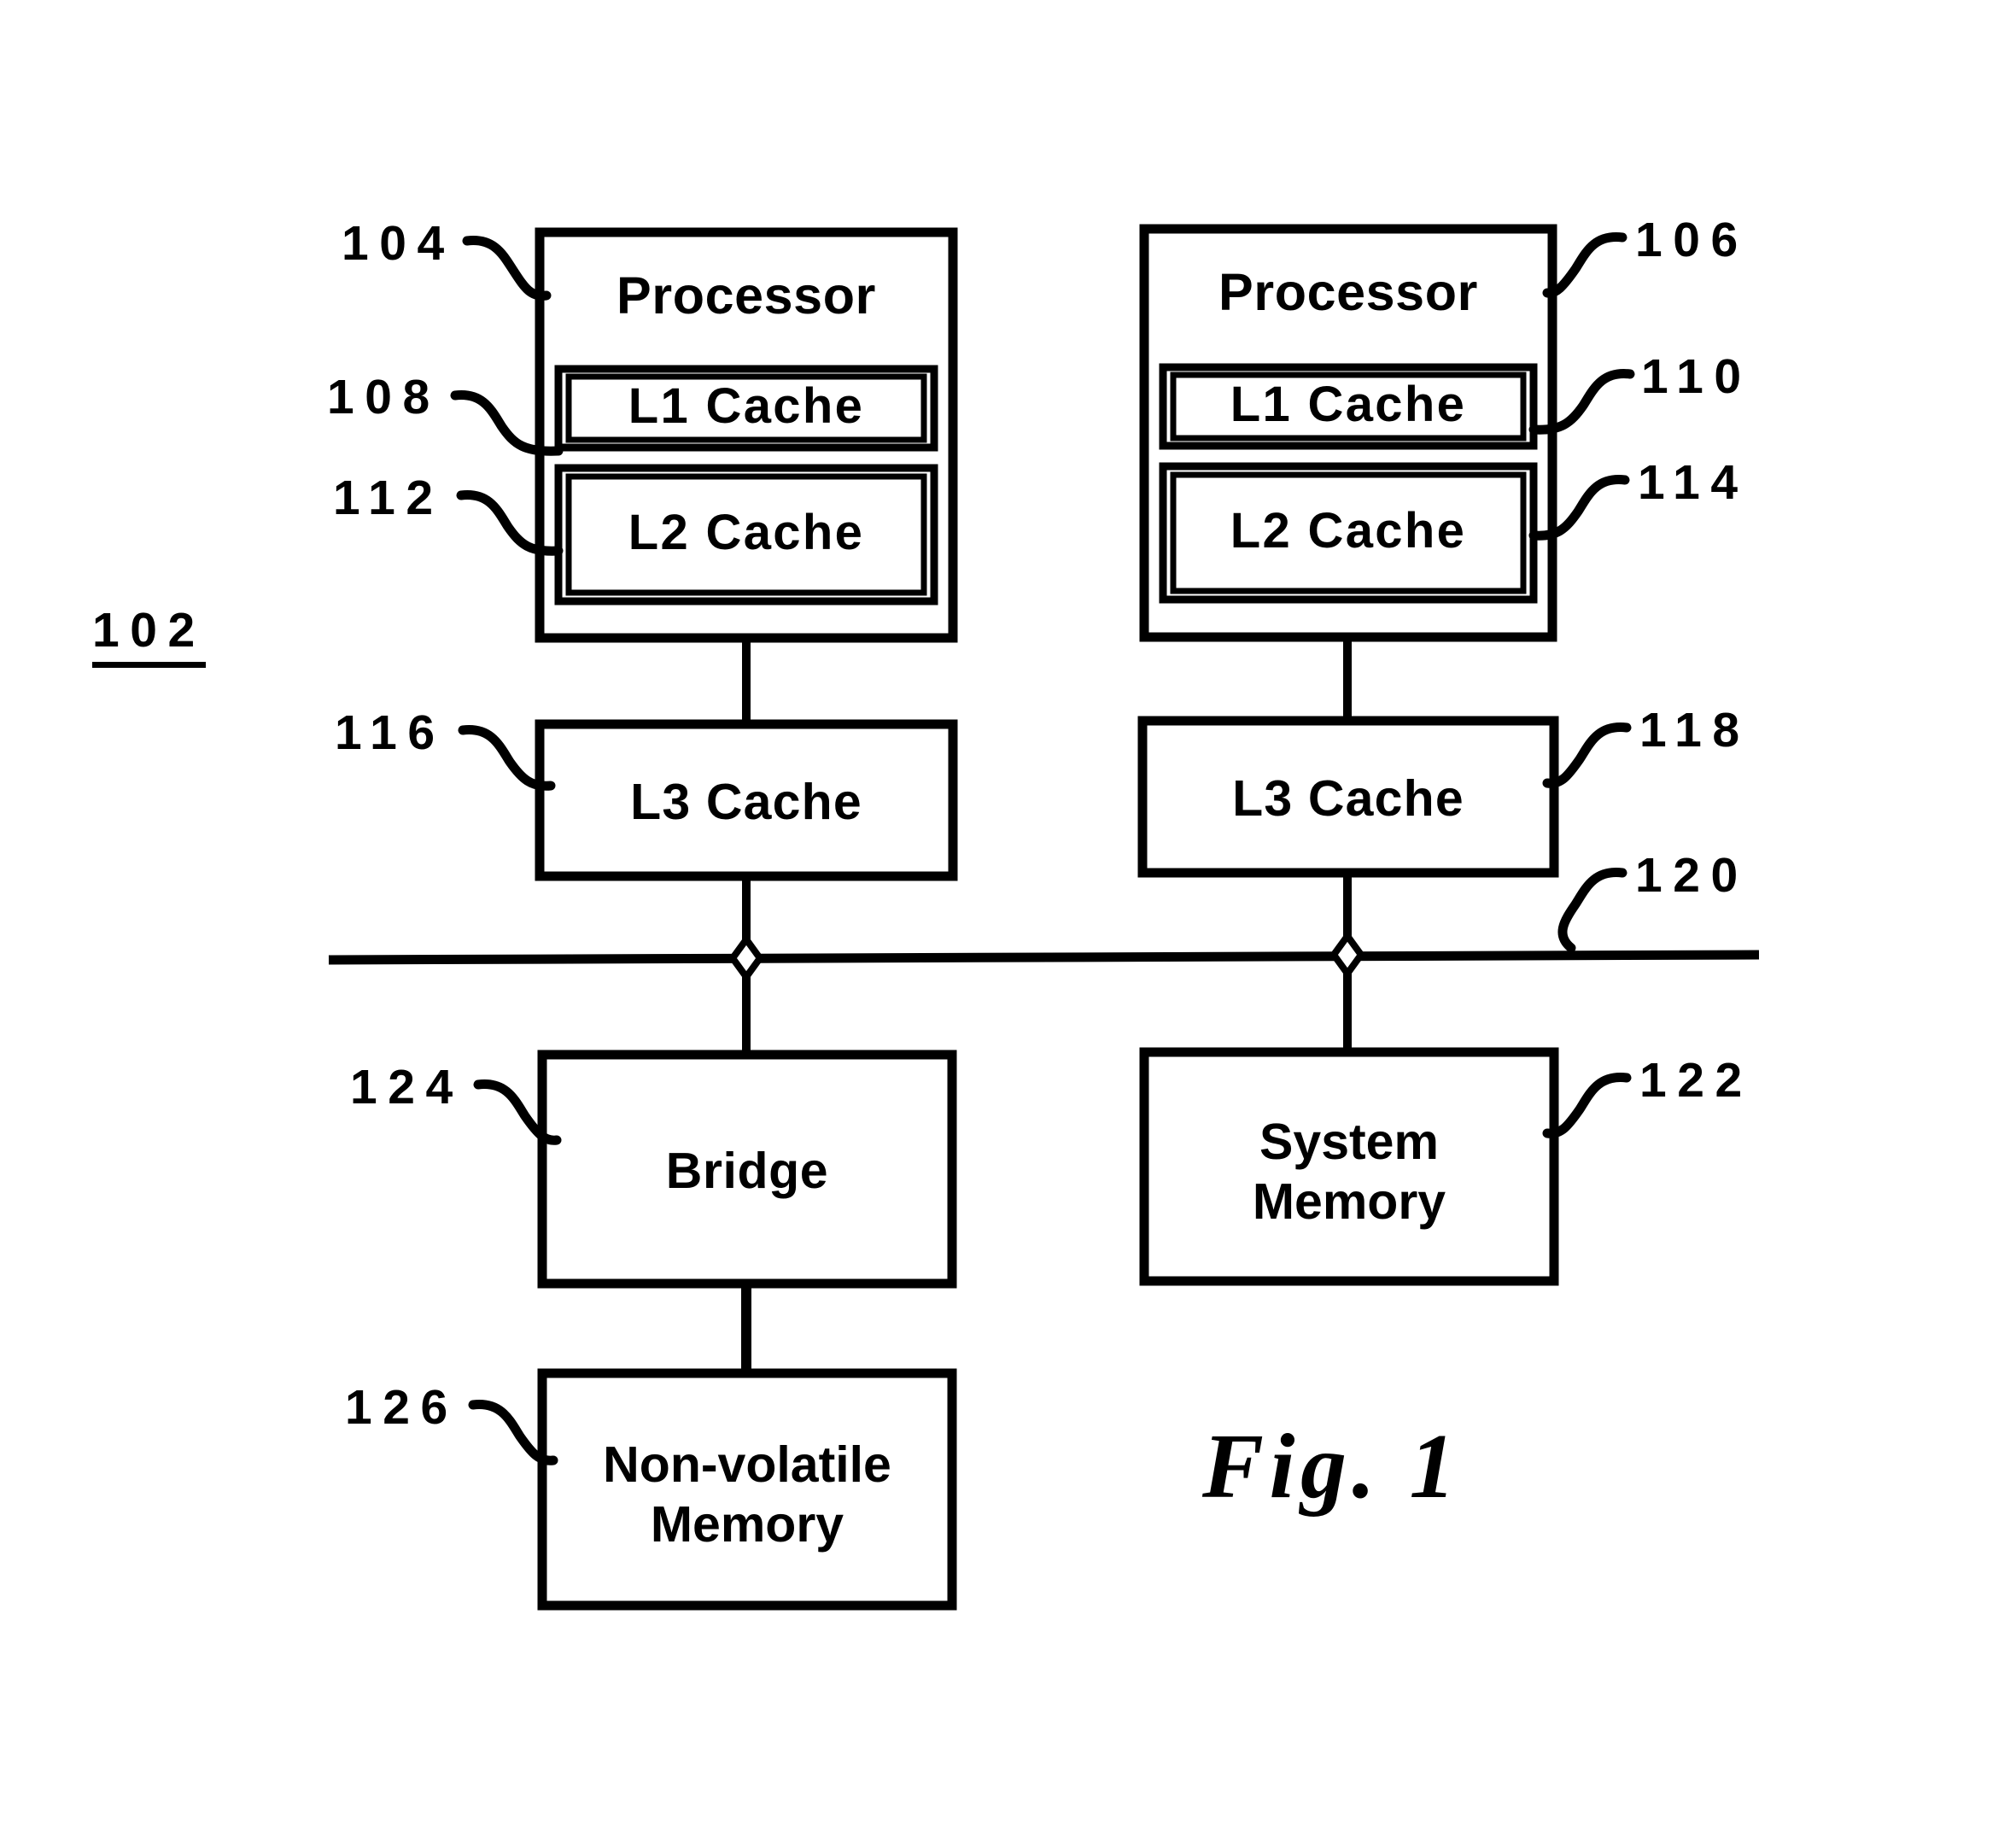 Image resolution: width=2016 pixels, height=1825 pixels. Describe the element at coordinates (1349, 1201) in the screenshot. I see `system-memory-label-line2: Memory` at that location.